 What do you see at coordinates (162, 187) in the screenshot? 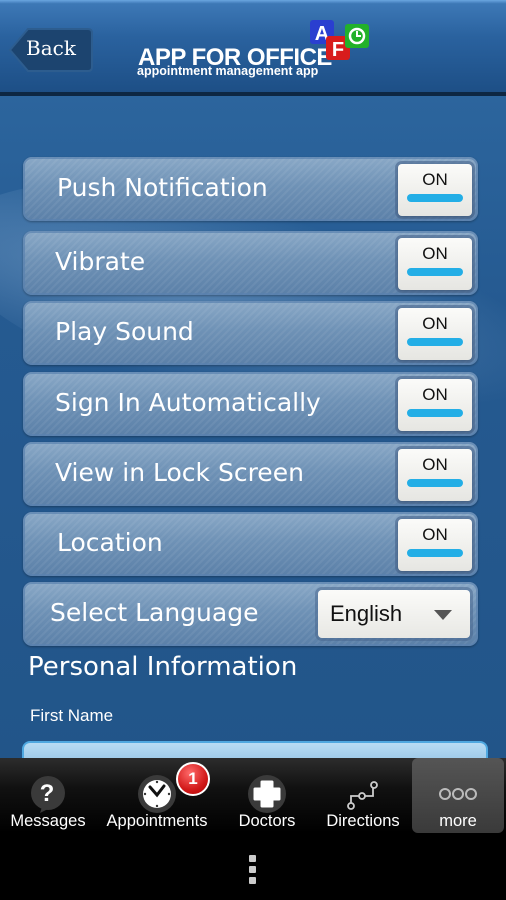
I see `setting-label: Push Notification` at bounding box center [162, 187].